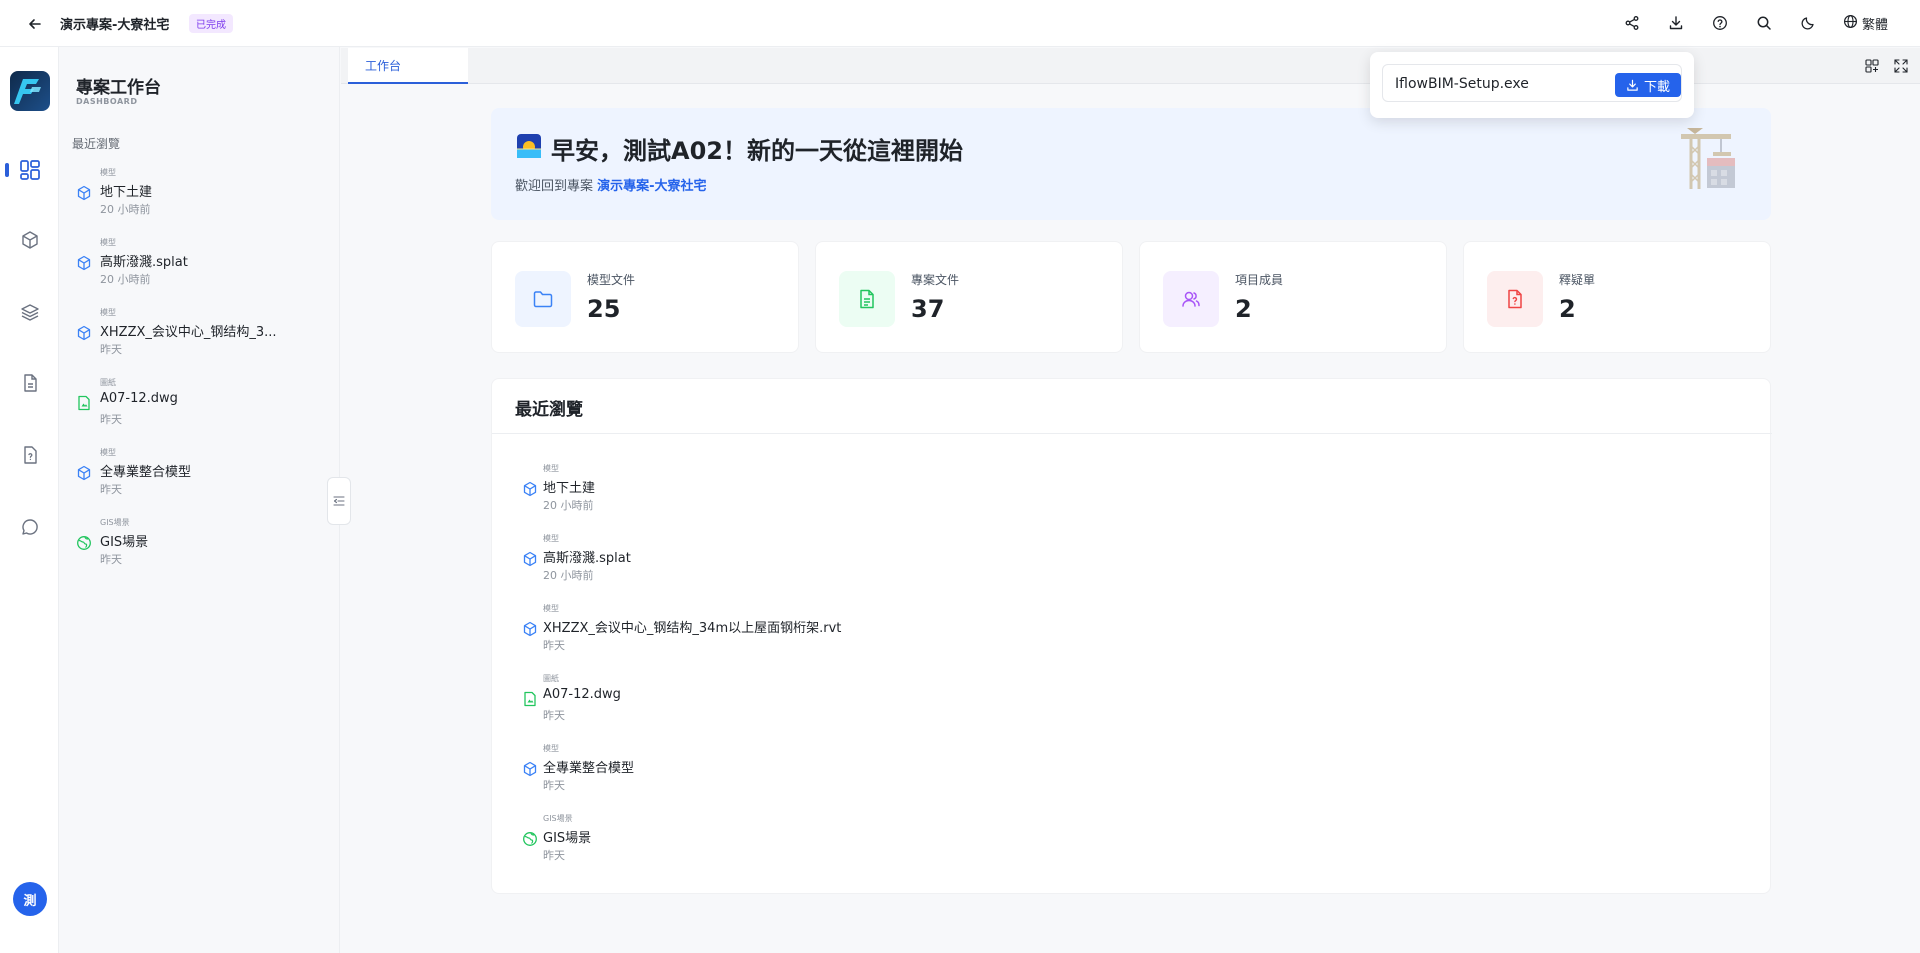 The height and width of the screenshot is (953, 1920). I want to click on stat-label: 釋疑單, so click(1577, 280).